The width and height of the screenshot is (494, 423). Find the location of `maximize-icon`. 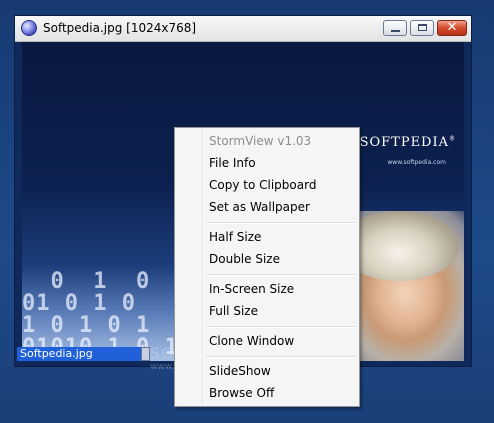

maximize-icon is located at coordinates (422, 27).